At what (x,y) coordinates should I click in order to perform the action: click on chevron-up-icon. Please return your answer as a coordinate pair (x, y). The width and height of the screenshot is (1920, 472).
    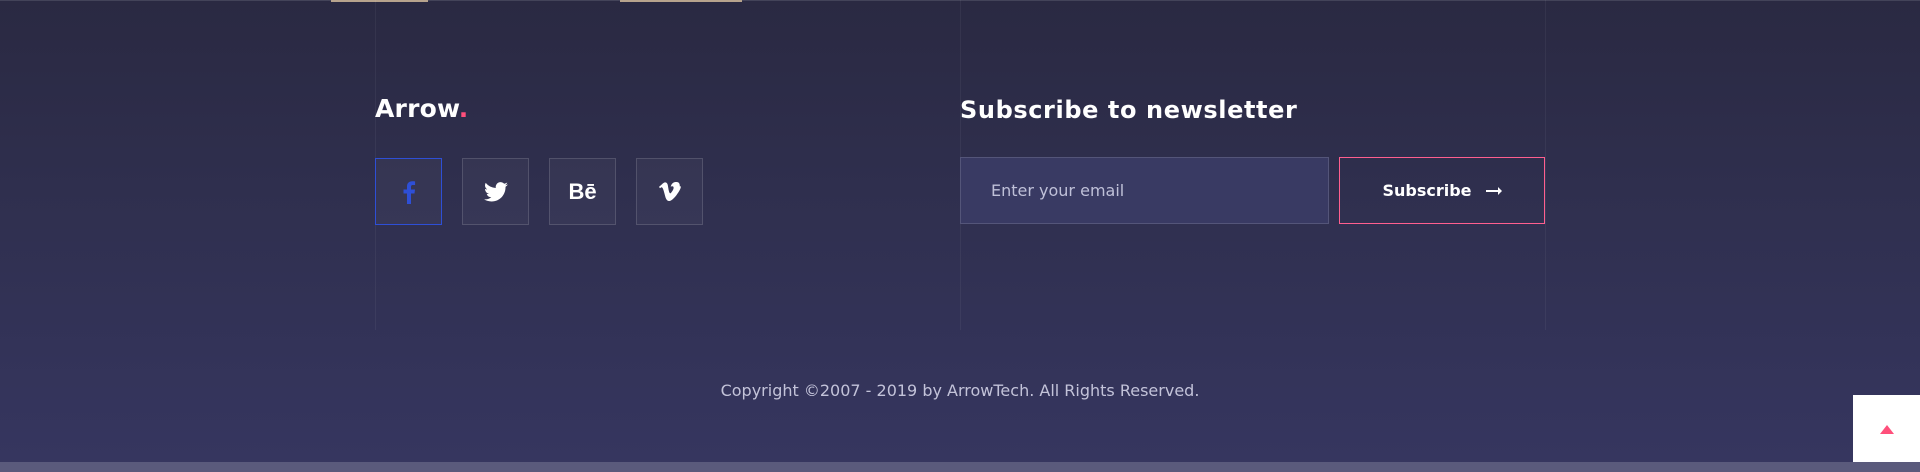
    Looking at the image, I should click on (1886, 428).